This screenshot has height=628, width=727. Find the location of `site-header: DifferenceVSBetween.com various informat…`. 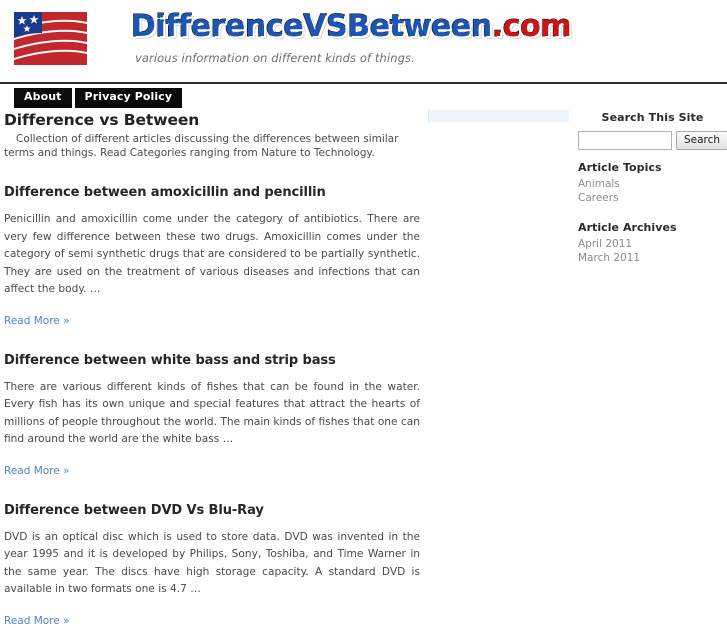

site-header: DifferenceVSBetween.com various informat… is located at coordinates (363, 41).